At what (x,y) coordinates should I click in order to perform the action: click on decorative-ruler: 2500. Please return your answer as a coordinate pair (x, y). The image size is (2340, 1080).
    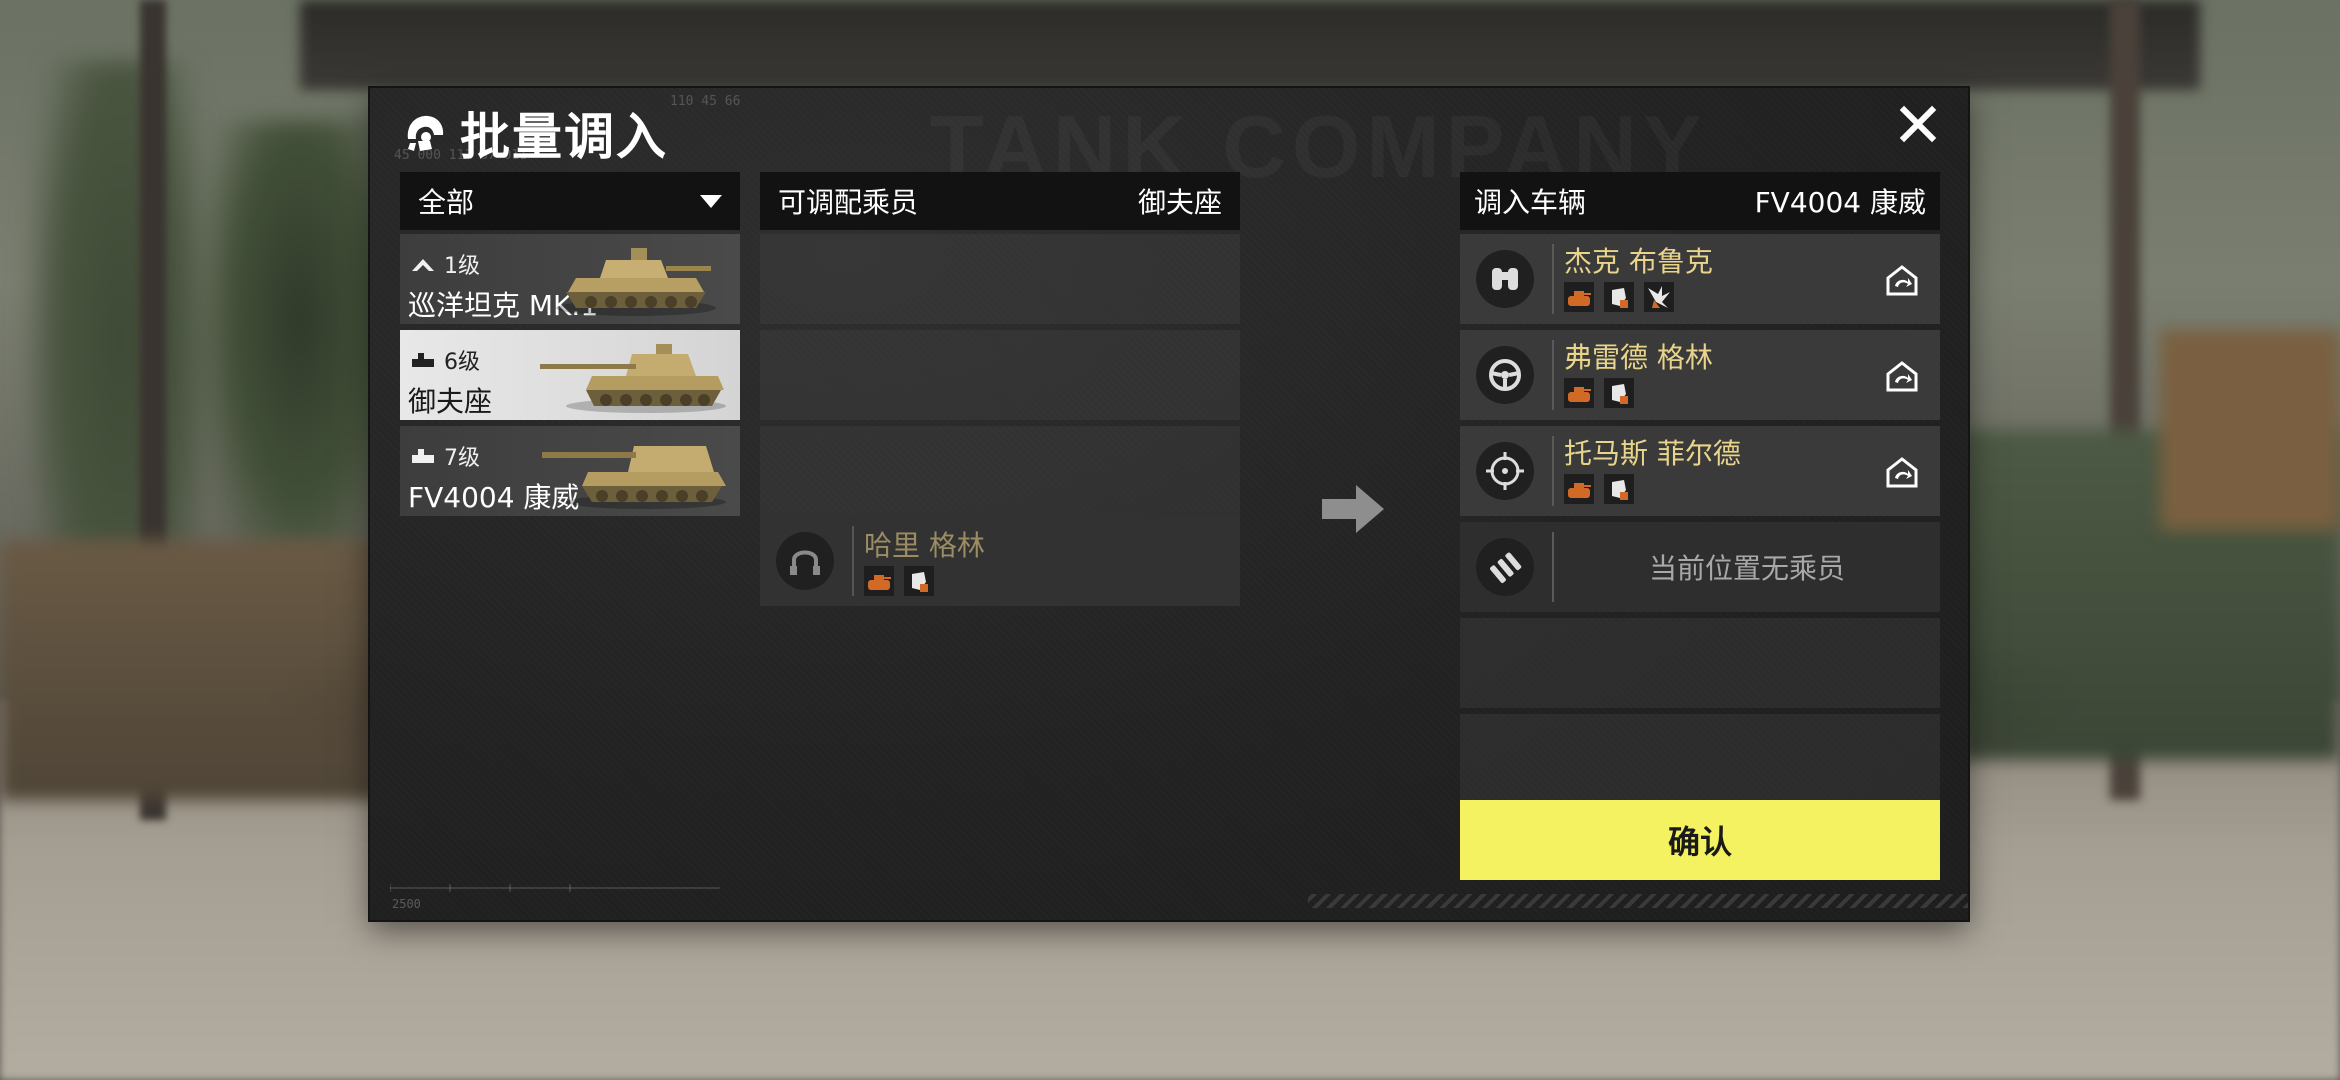
    Looking at the image, I should click on (555, 897).